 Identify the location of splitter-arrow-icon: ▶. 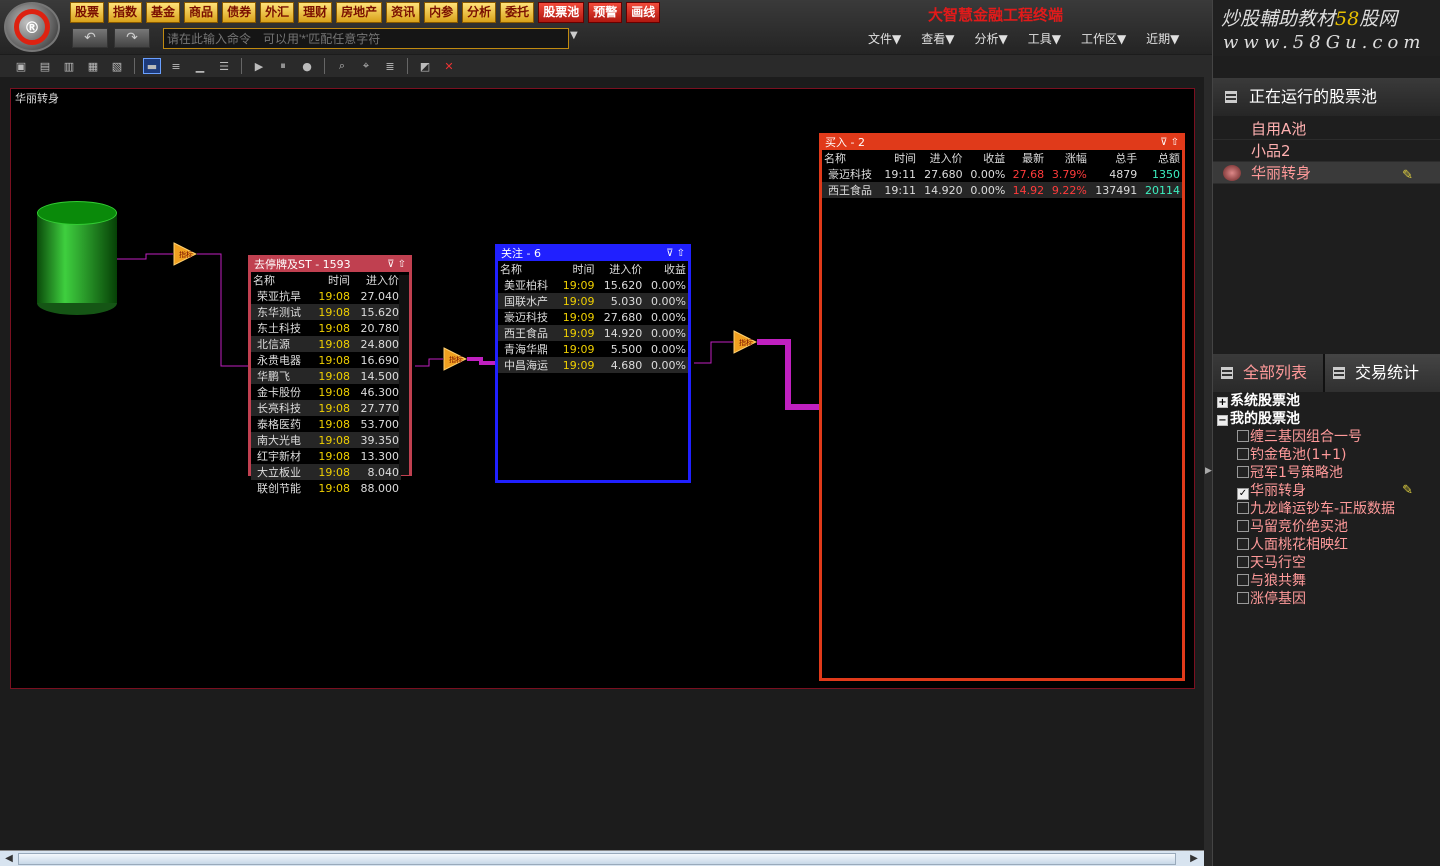
(1208, 471).